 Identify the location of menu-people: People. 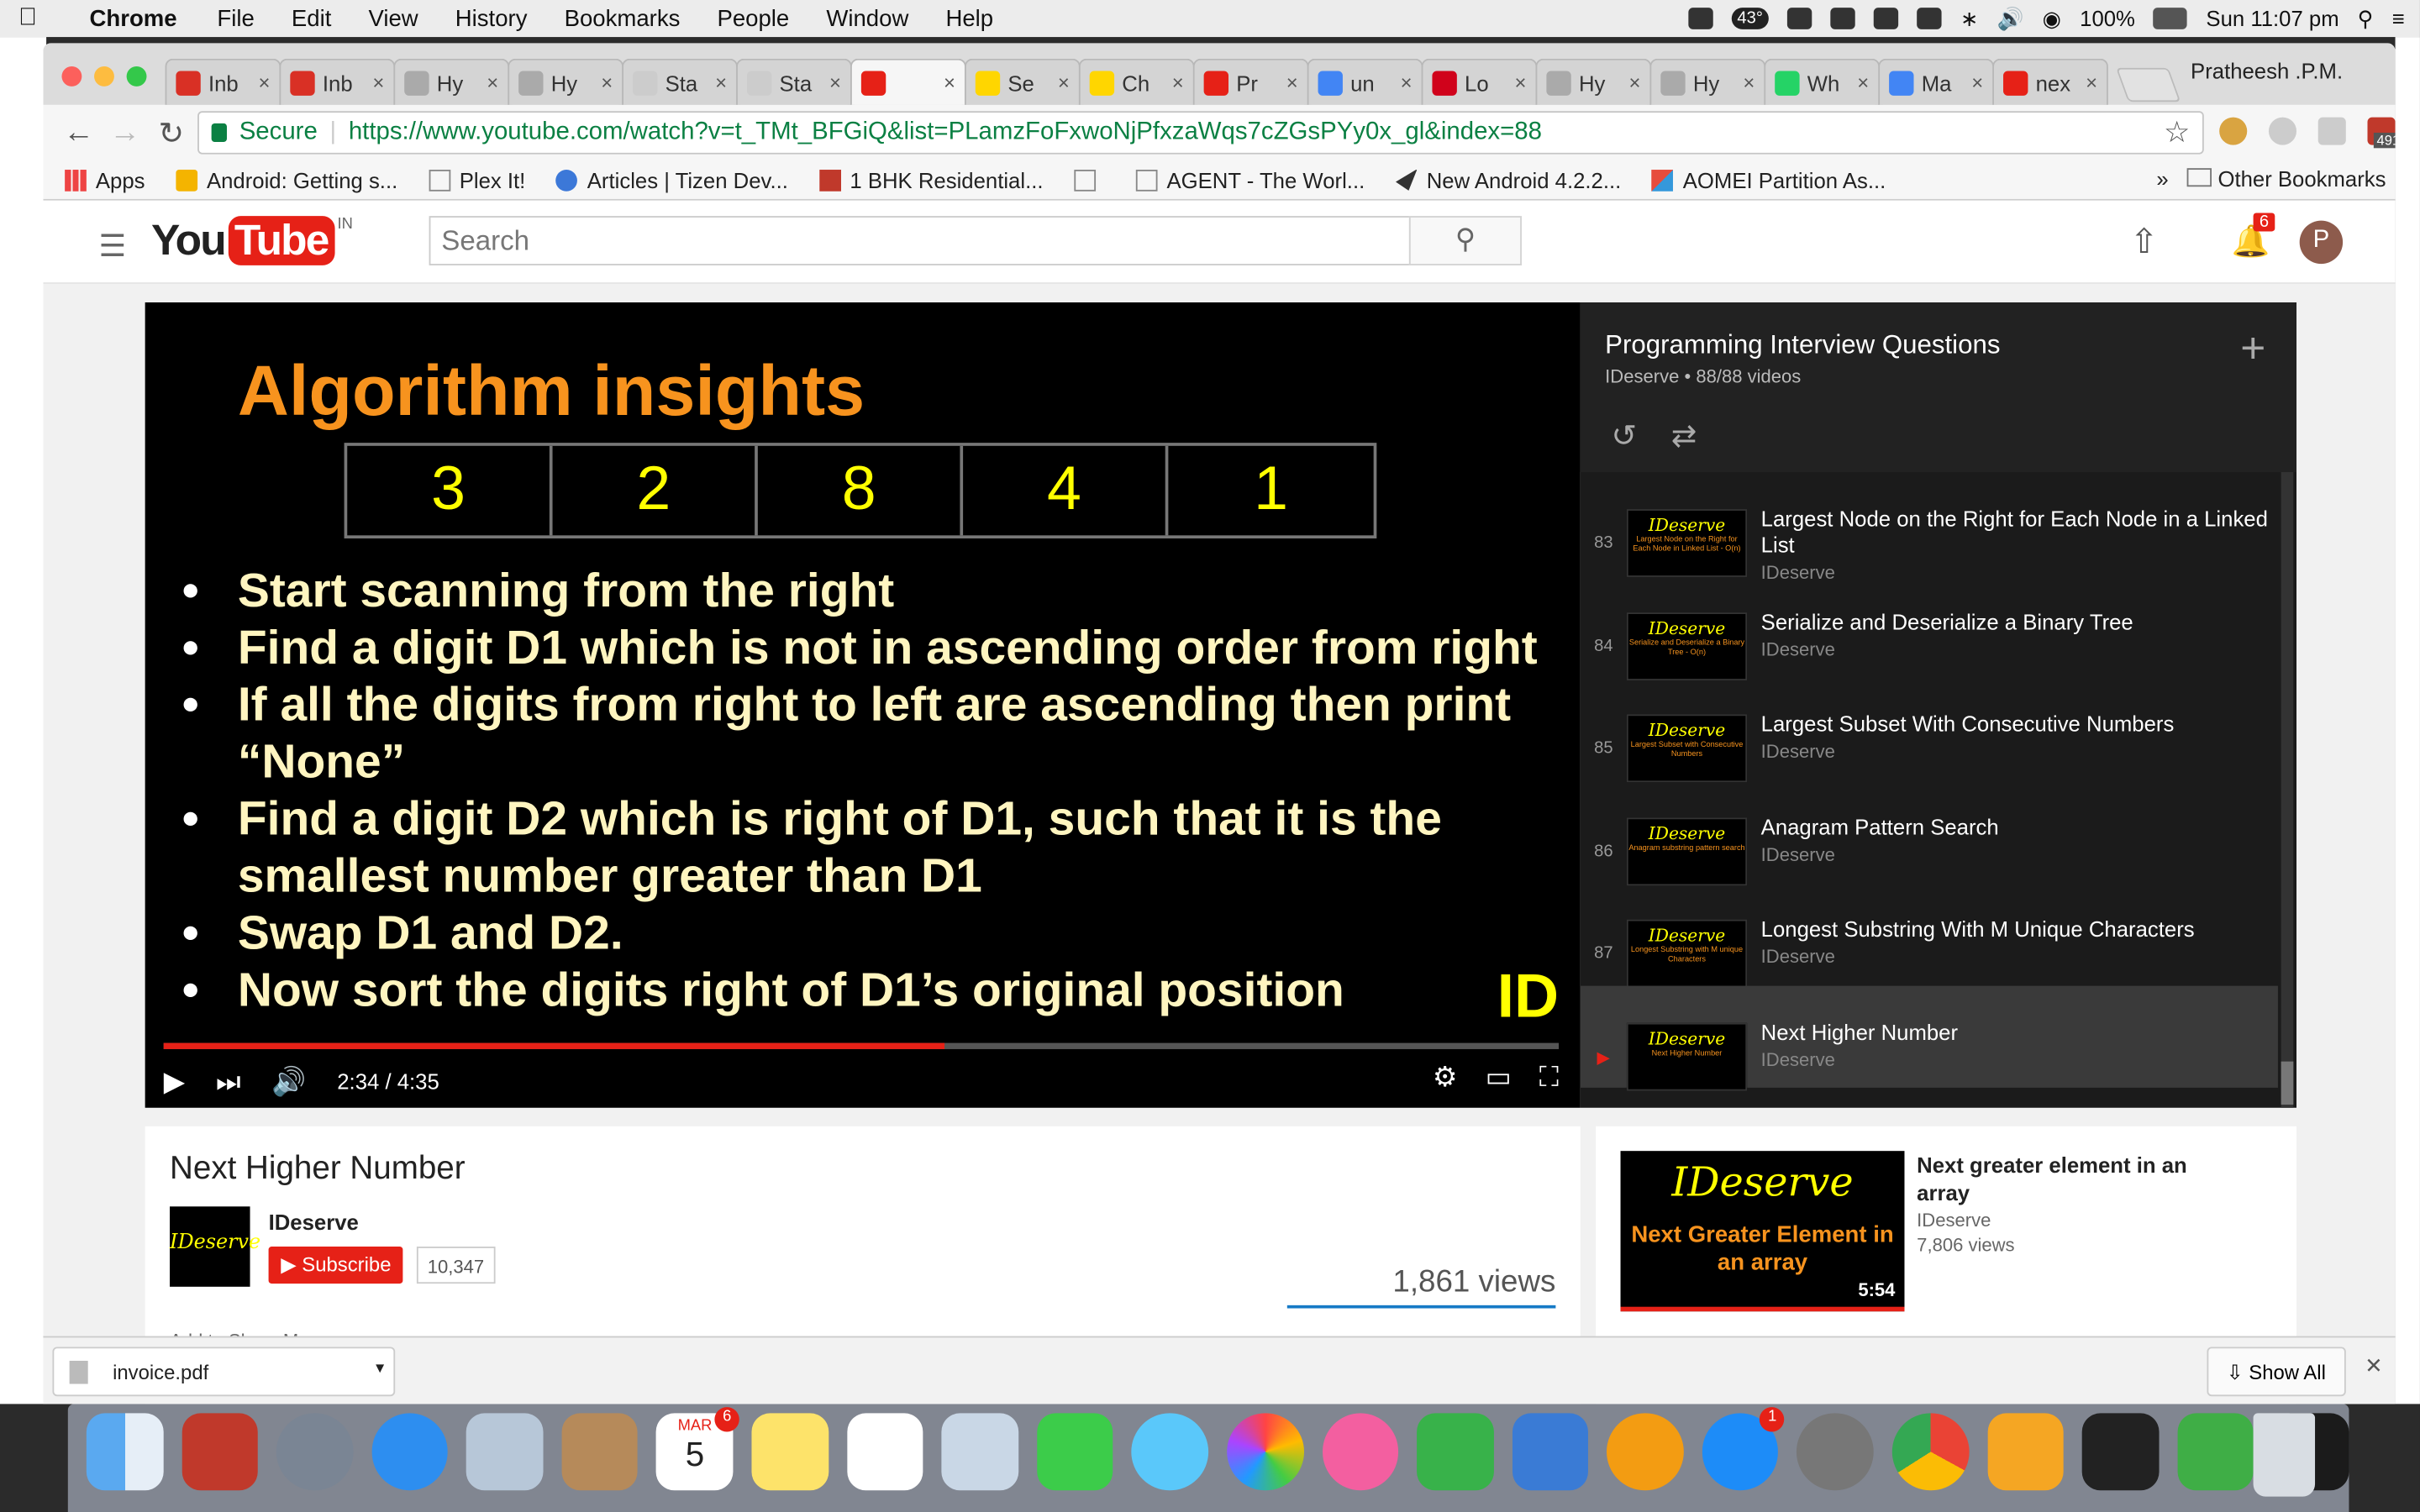
(753, 18).